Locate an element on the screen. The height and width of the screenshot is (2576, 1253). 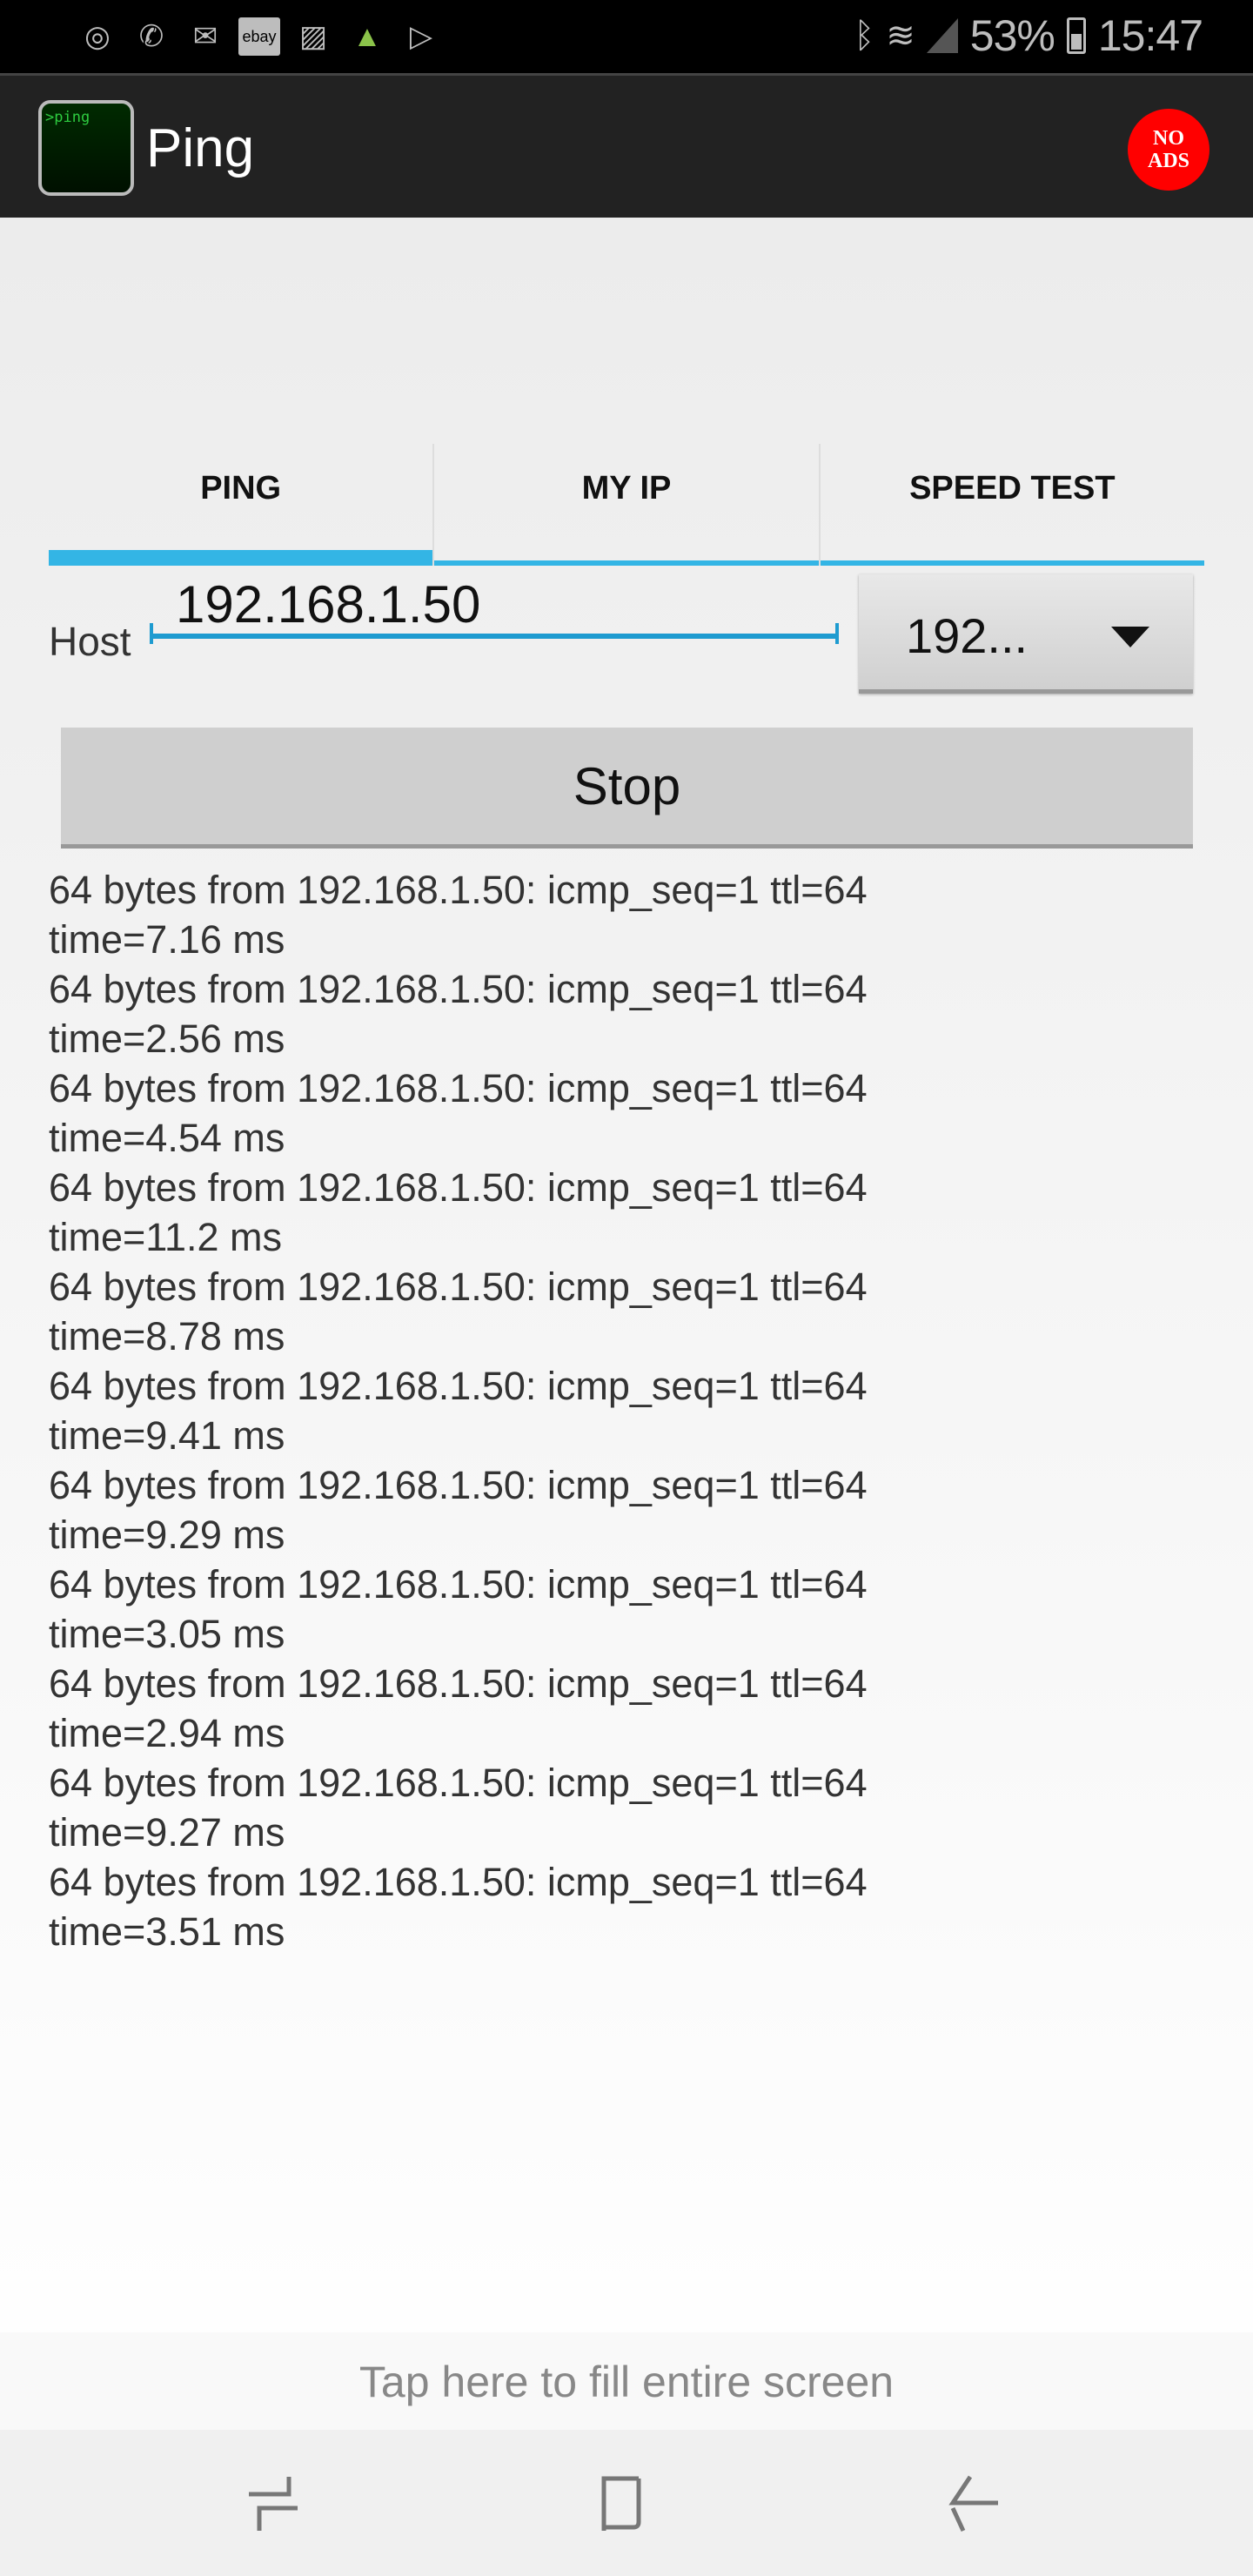
no-ads-label: ADS is located at coordinates (1168, 161).